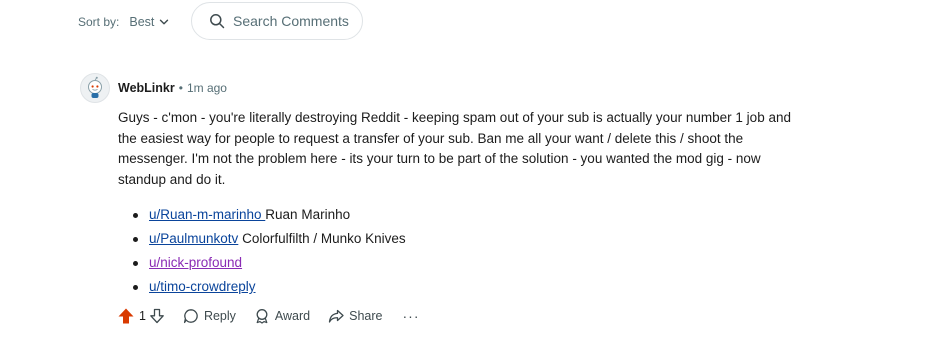 The height and width of the screenshot is (342, 943). What do you see at coordinates (219, 316) in the screenshot?
I see `reply-label: Reply` at bounding box center [219, 316].